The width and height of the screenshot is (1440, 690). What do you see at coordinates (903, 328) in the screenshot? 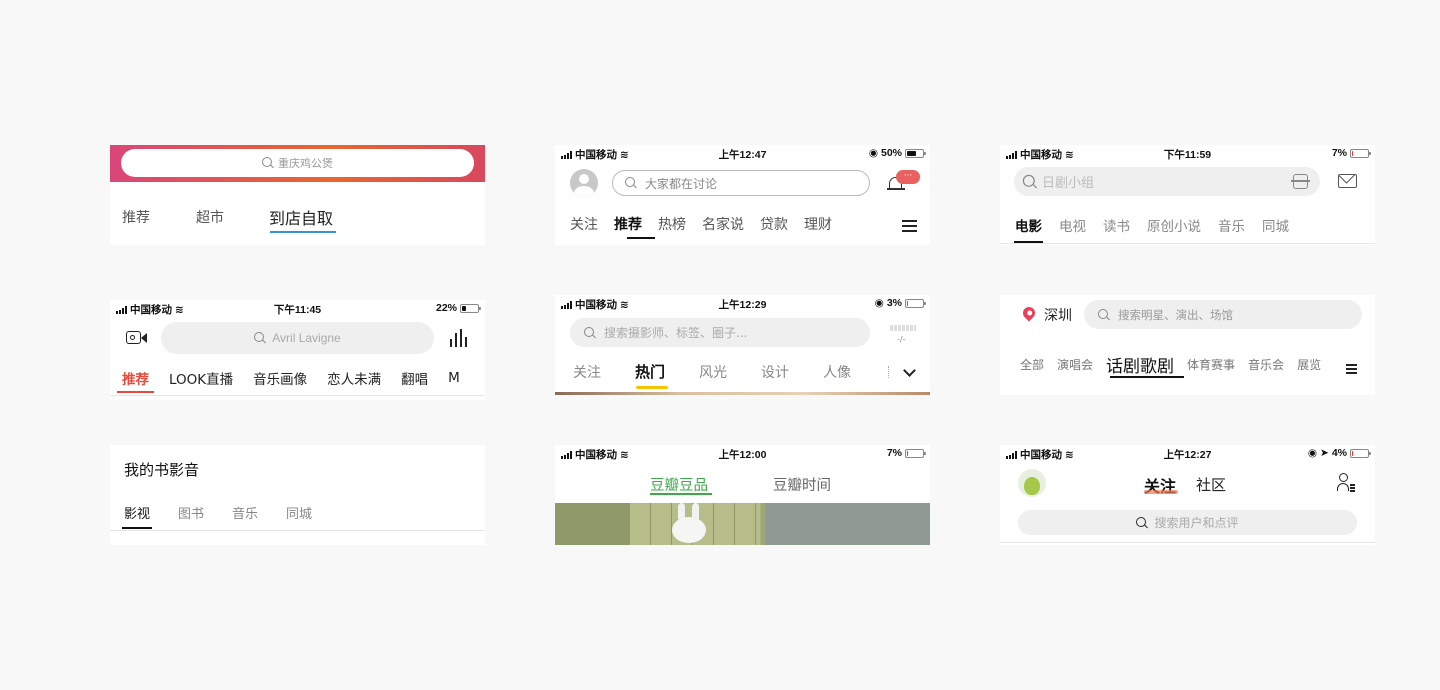
I see `grid-icon` at bounding box center [903, 328].